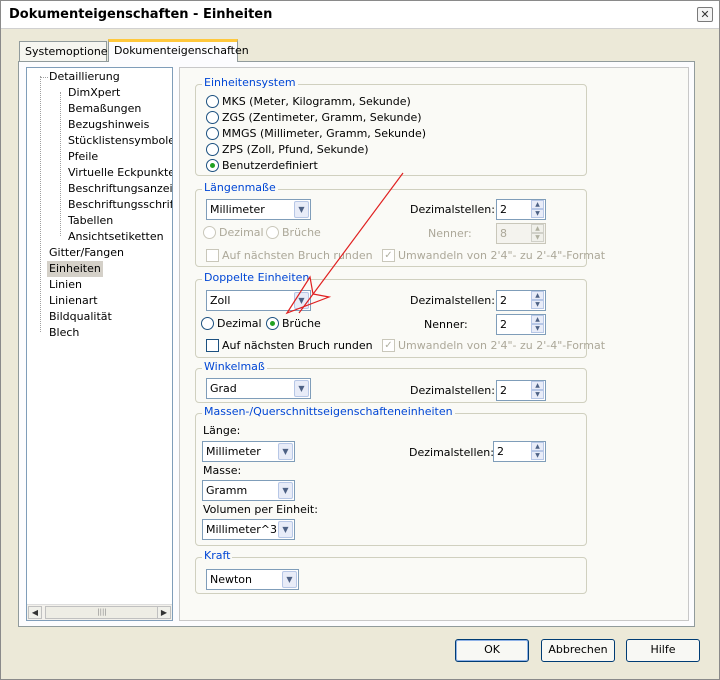 The width and height of the screenshot is (720, 680). I want to click on tree-item-bemassungen: Bemaßungen, so click(104, 109).